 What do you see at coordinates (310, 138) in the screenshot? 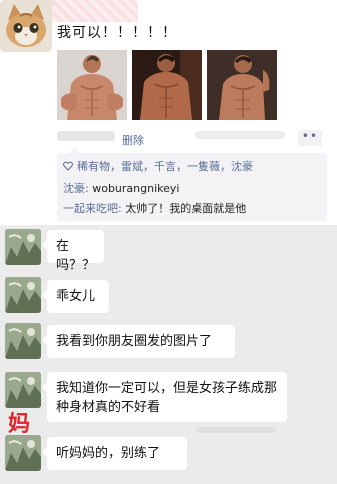
I see `more-actions-button: ••` at bounding box center [310, 138].